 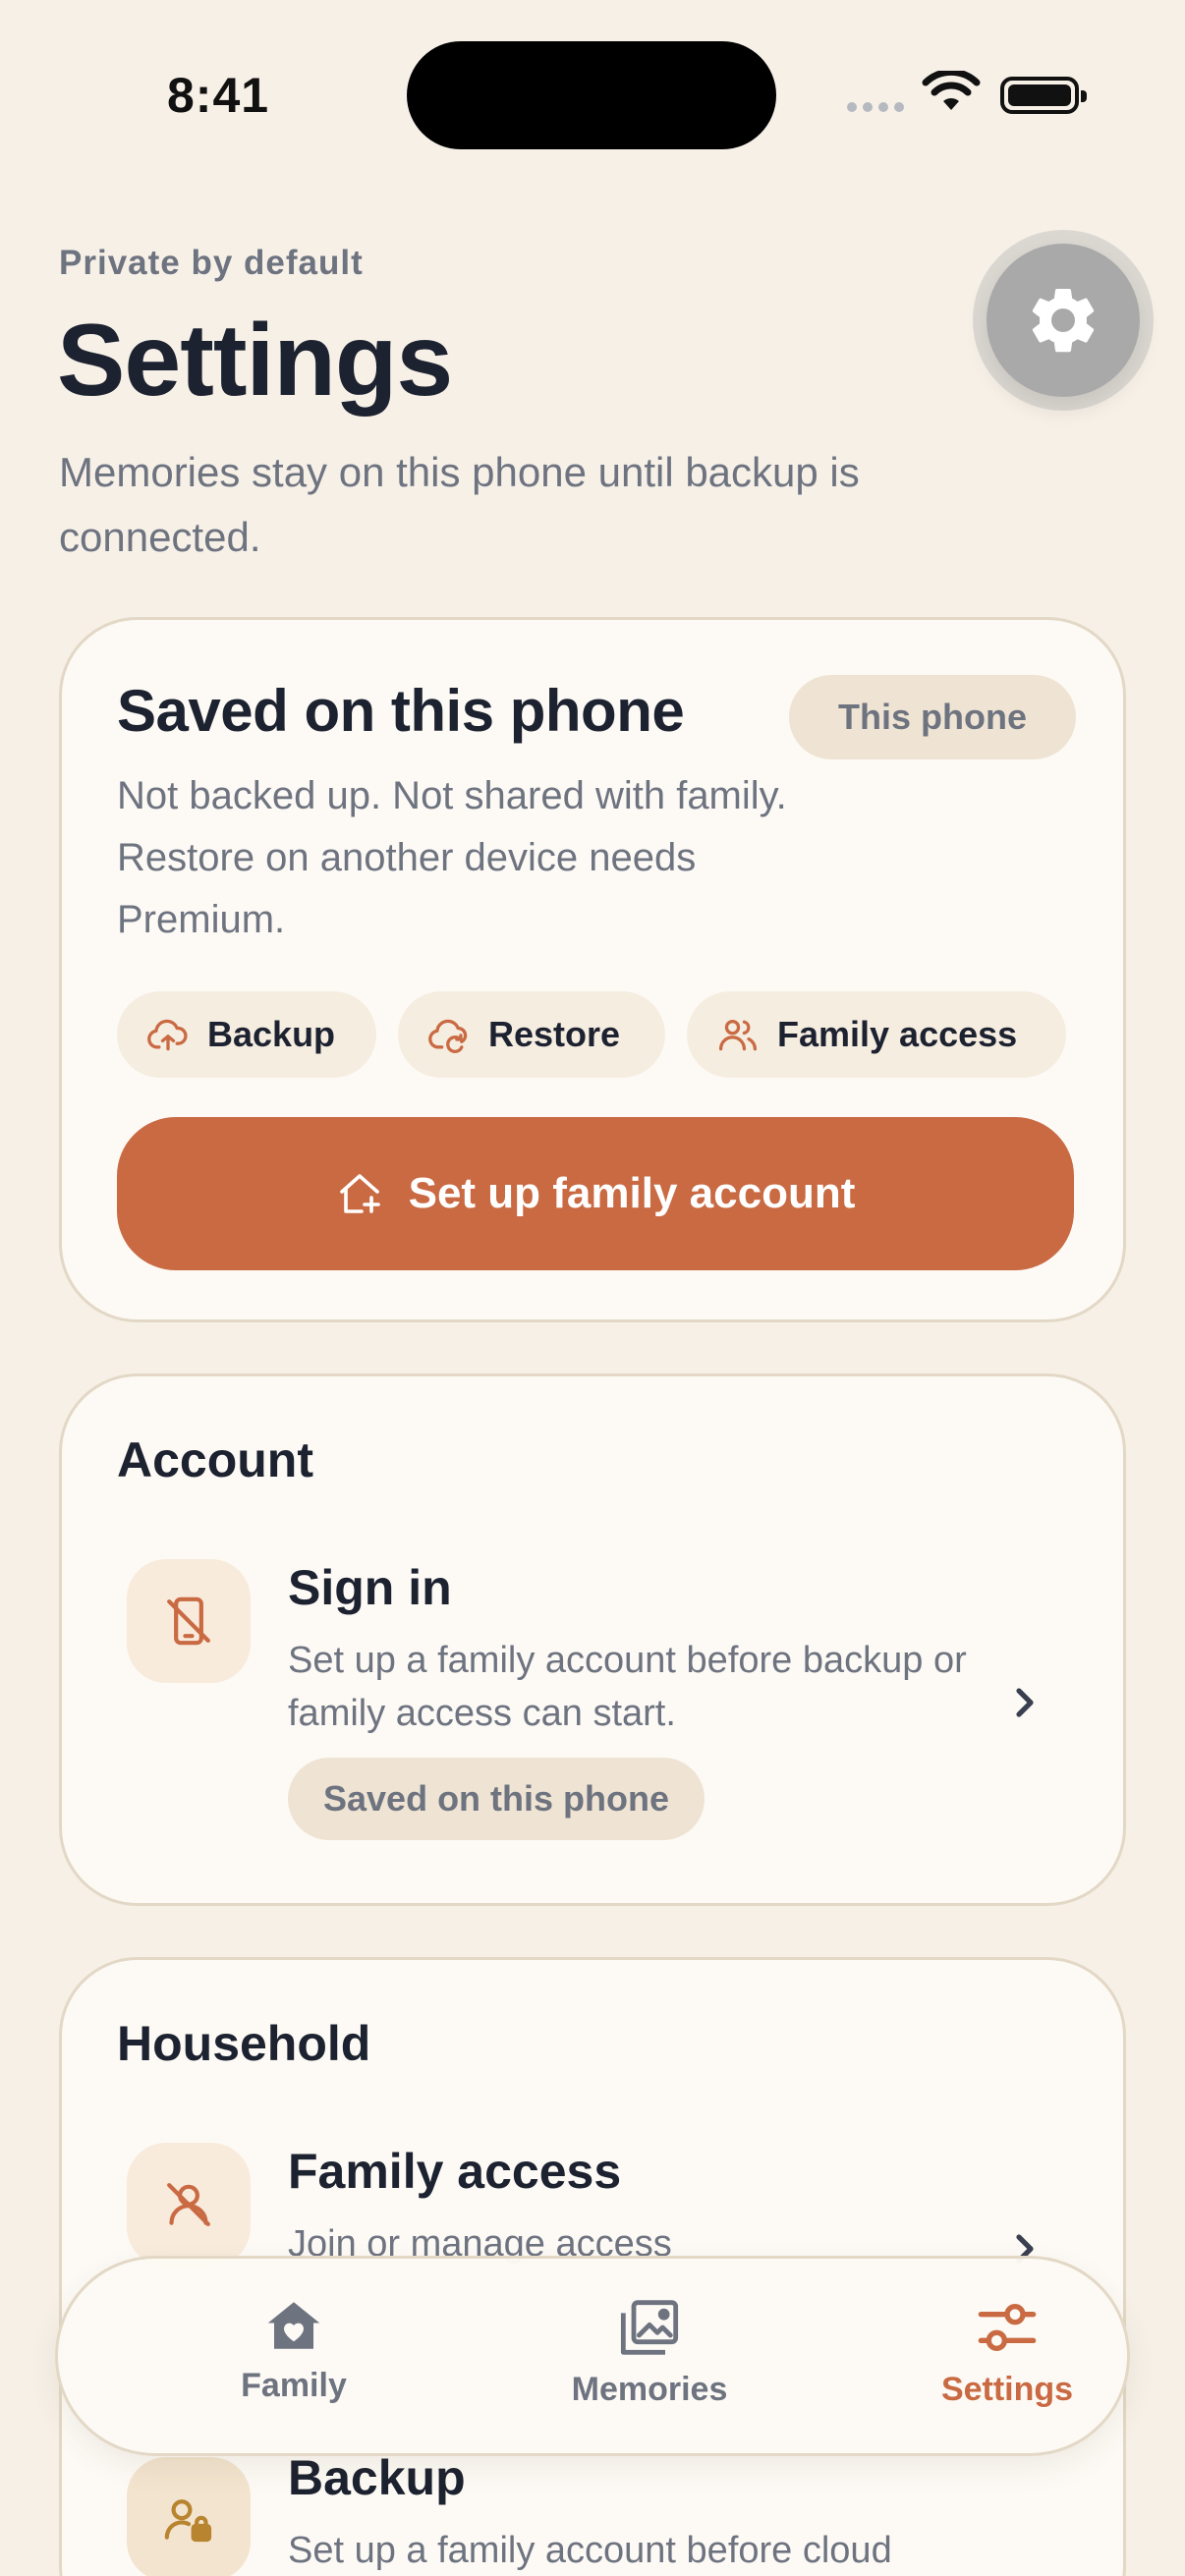 I want to click on backup-icon-tile, so click(x=189, y=2516).